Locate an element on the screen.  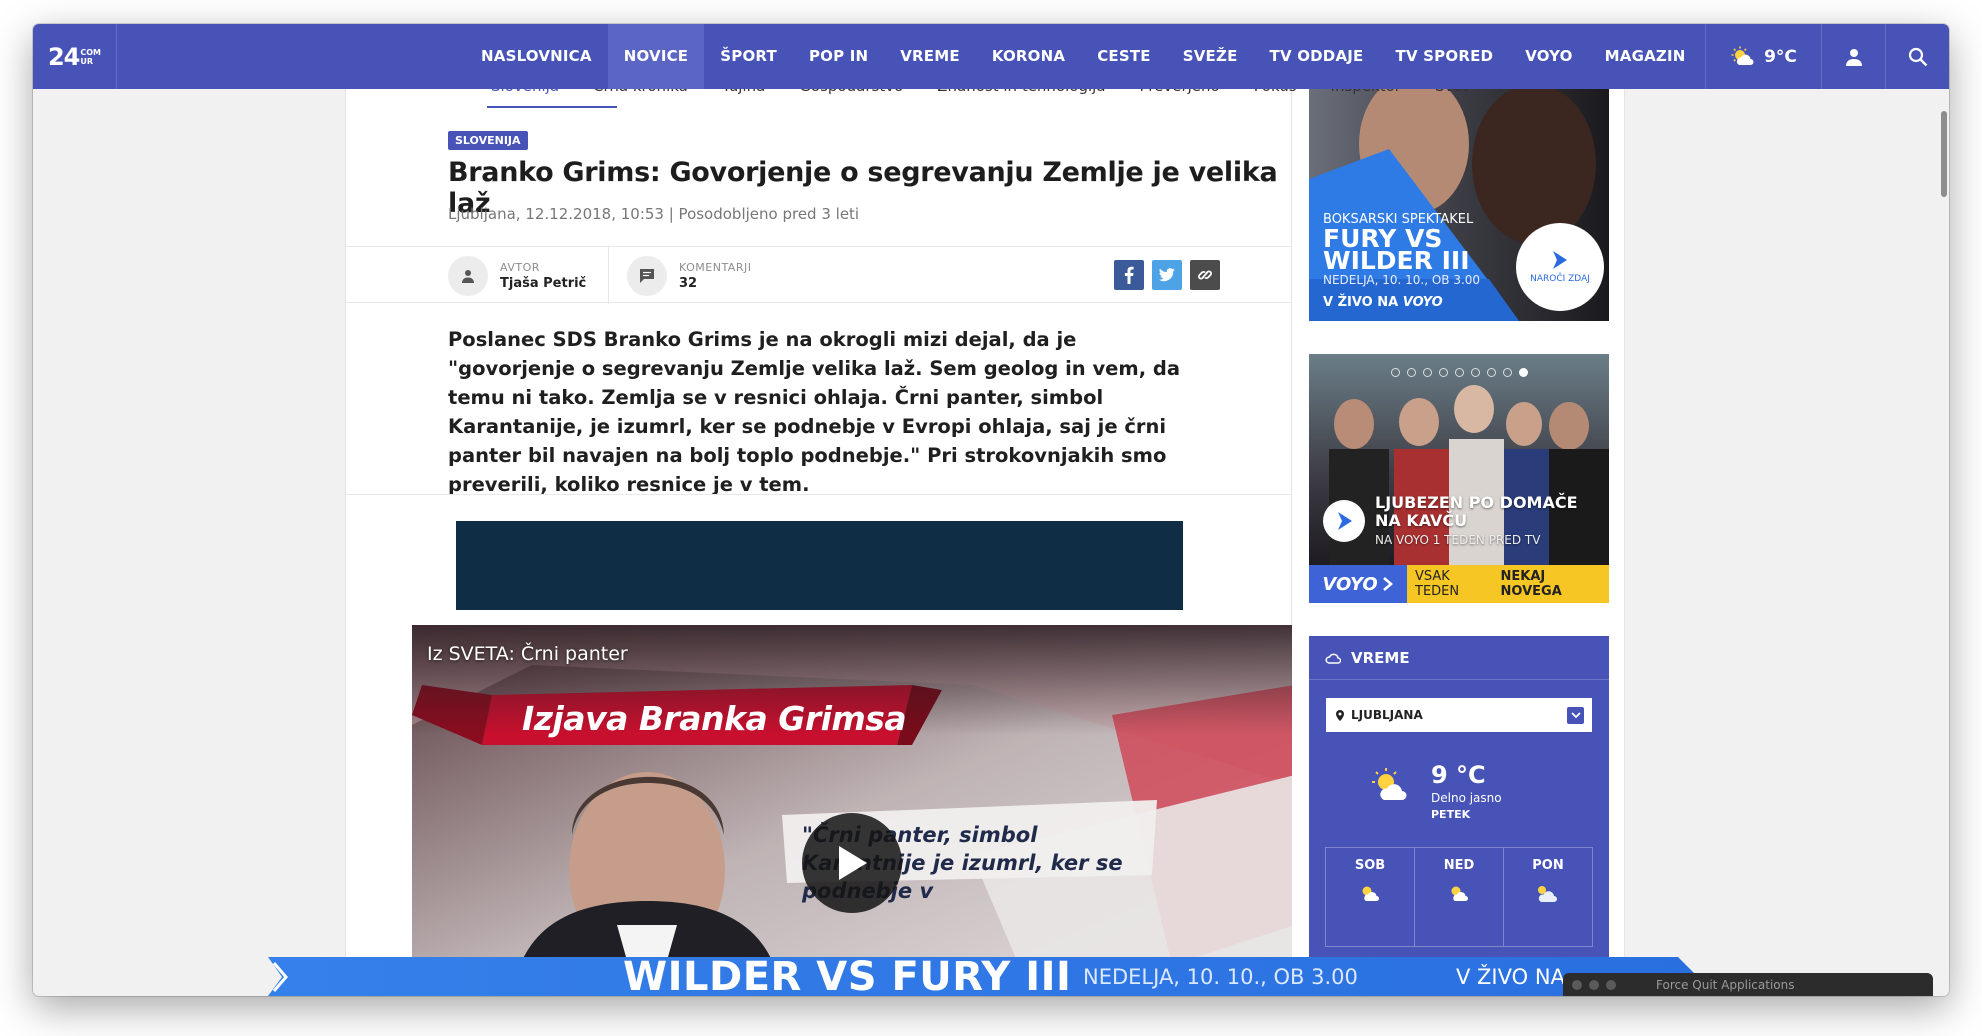
show-subtitle: NA VOYO 1 TEDEN PRED TV is located at coordinates (1458, 540).